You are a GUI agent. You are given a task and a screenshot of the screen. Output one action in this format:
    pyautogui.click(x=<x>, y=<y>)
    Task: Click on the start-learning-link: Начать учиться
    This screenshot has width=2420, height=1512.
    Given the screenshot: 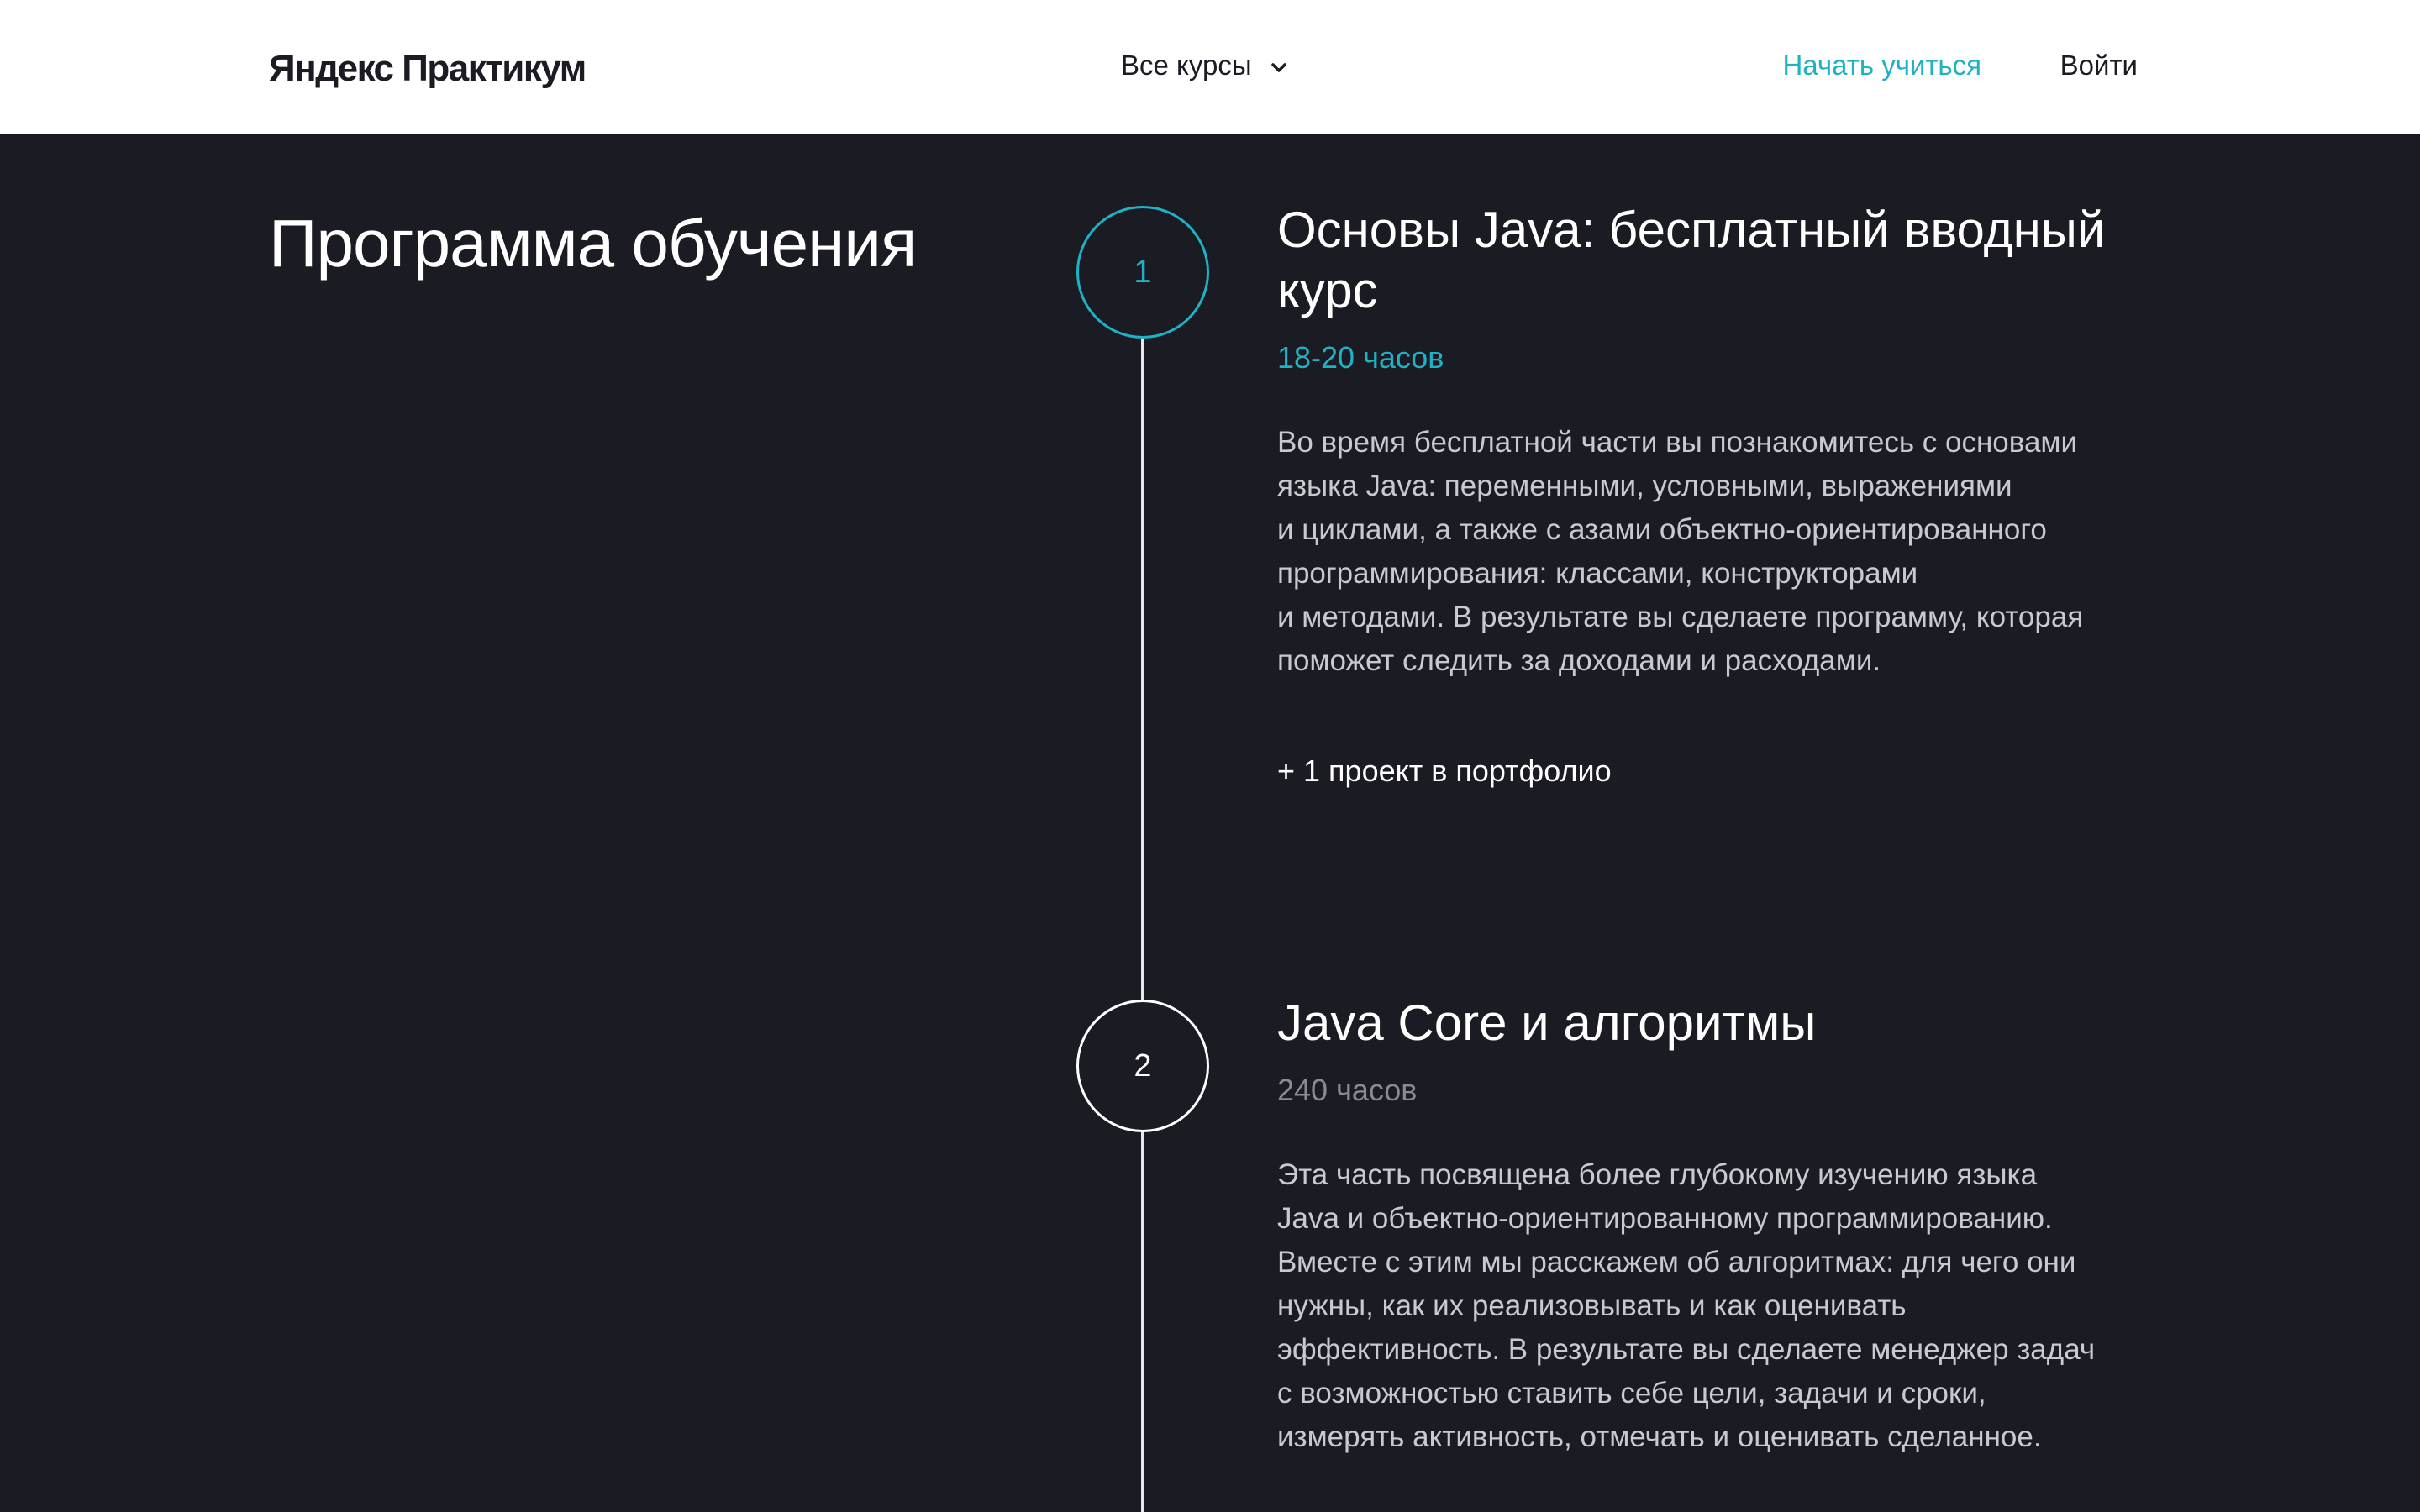 What is the action you would take?
    pyautogui.click(x=1881, y=65)
    